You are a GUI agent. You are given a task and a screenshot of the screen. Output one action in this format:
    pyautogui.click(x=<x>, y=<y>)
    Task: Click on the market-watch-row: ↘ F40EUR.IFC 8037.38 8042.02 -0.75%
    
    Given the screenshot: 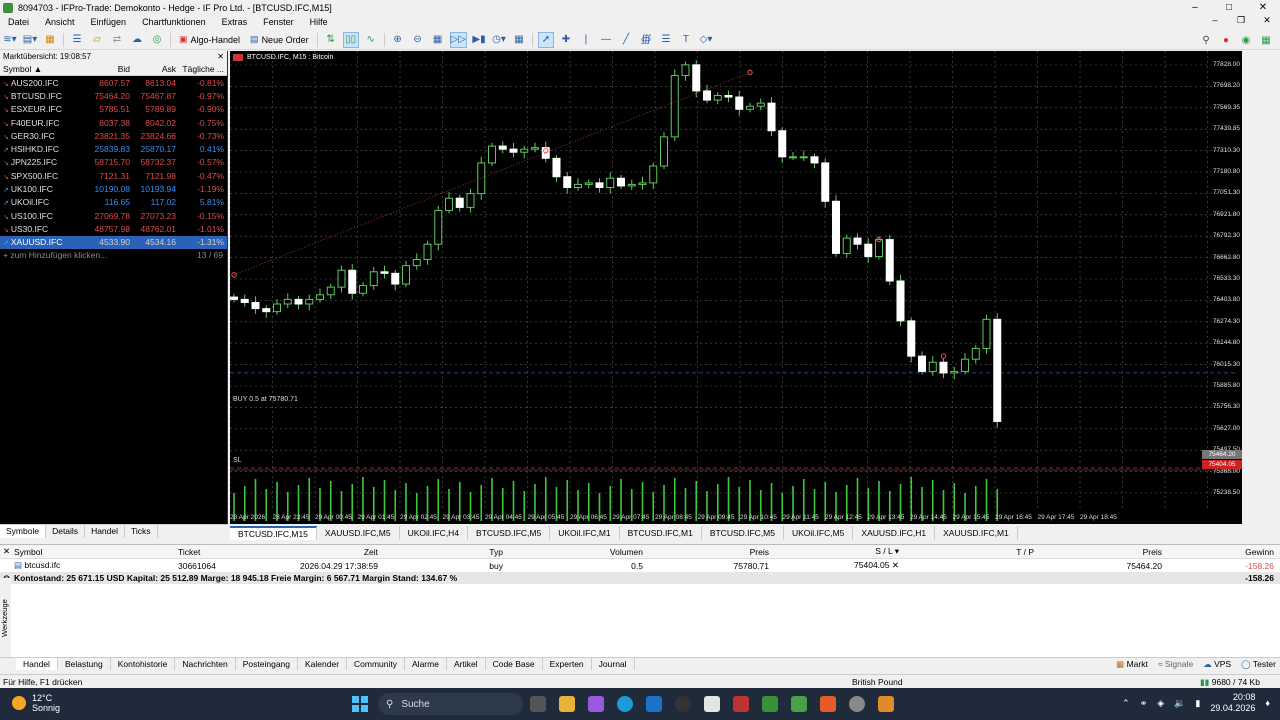 What is the action you would take?
    pyautogui.click(x=113, y=122)
    